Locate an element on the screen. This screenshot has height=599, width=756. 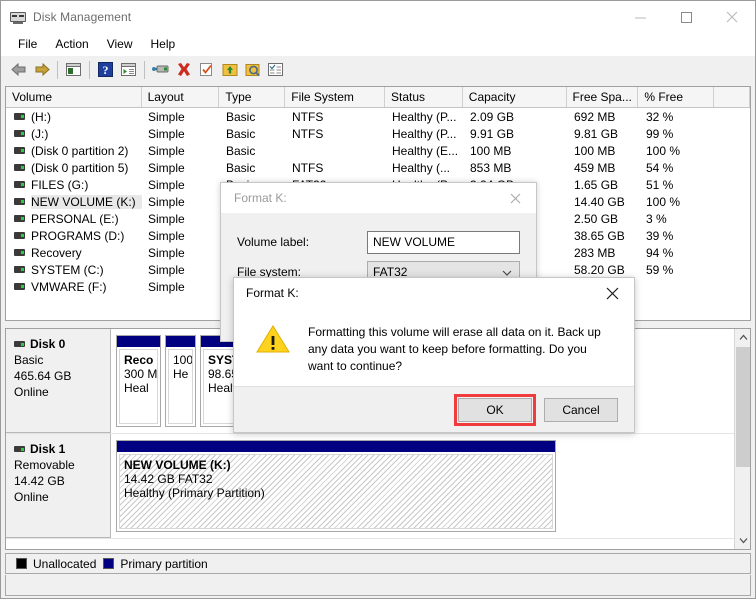
volume-label-label: Volume label: is located at coordinates (273, 242).